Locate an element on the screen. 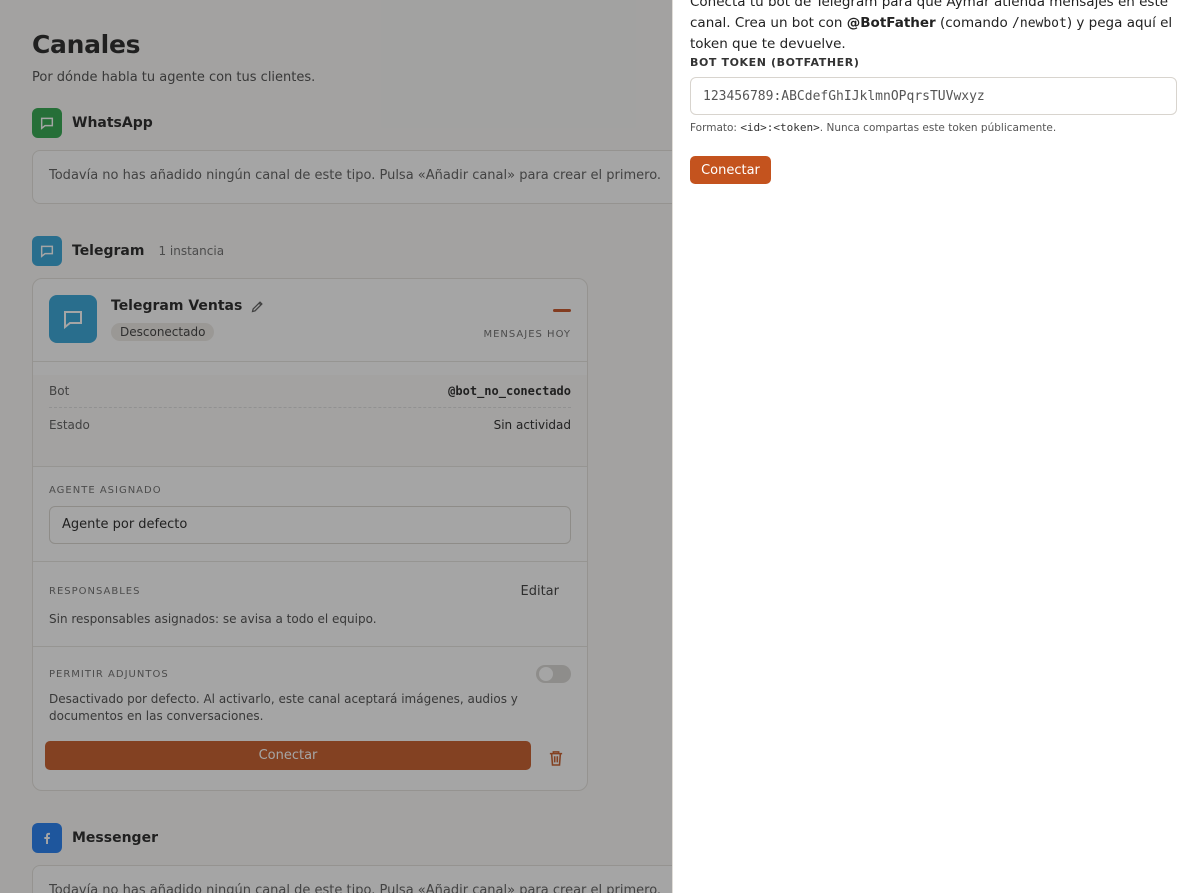 Image resolution: width=1192 pixels, height=893 pixels. hint-text: Formato: is located at coordinates (715, 128).